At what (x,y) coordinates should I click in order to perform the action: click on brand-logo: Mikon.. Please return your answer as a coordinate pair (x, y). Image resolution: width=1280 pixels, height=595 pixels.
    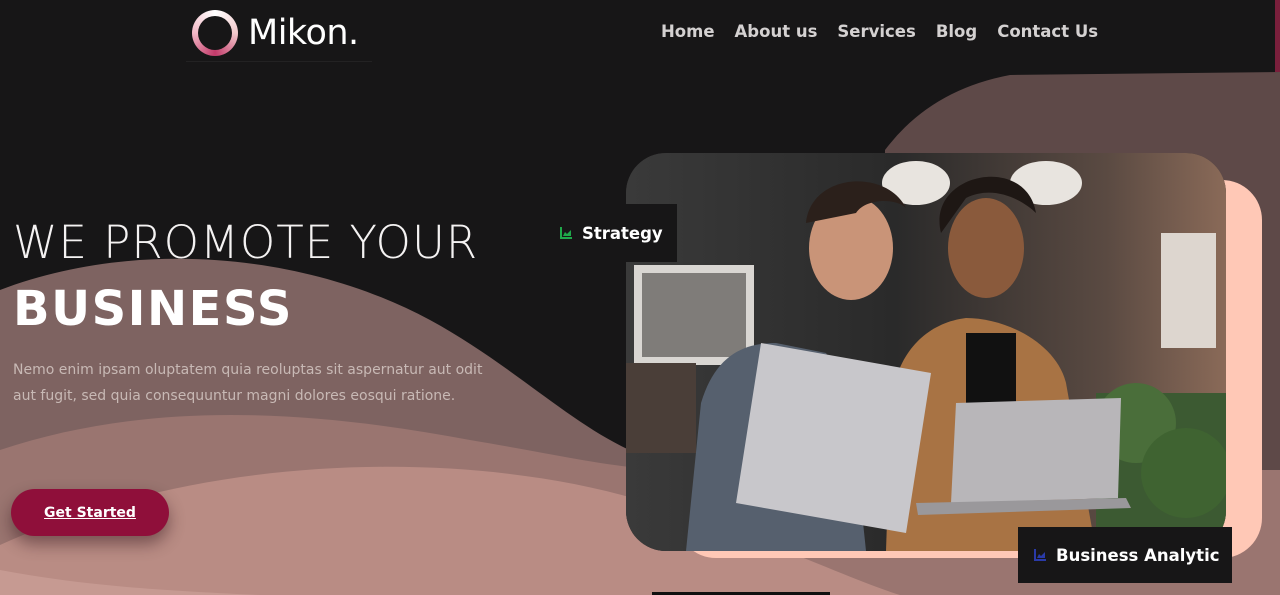
    Looking at the image, I should click on (279, 33).